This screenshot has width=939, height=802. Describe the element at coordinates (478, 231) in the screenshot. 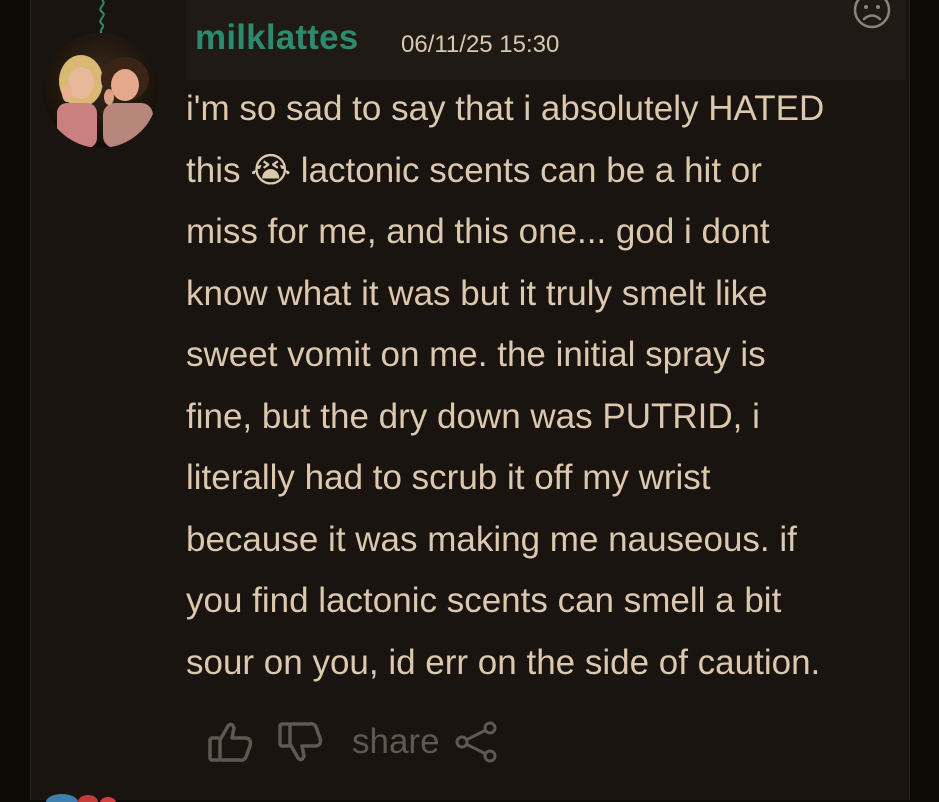

I see `comment-line: miss for me, and this one... god i dont` at that location.